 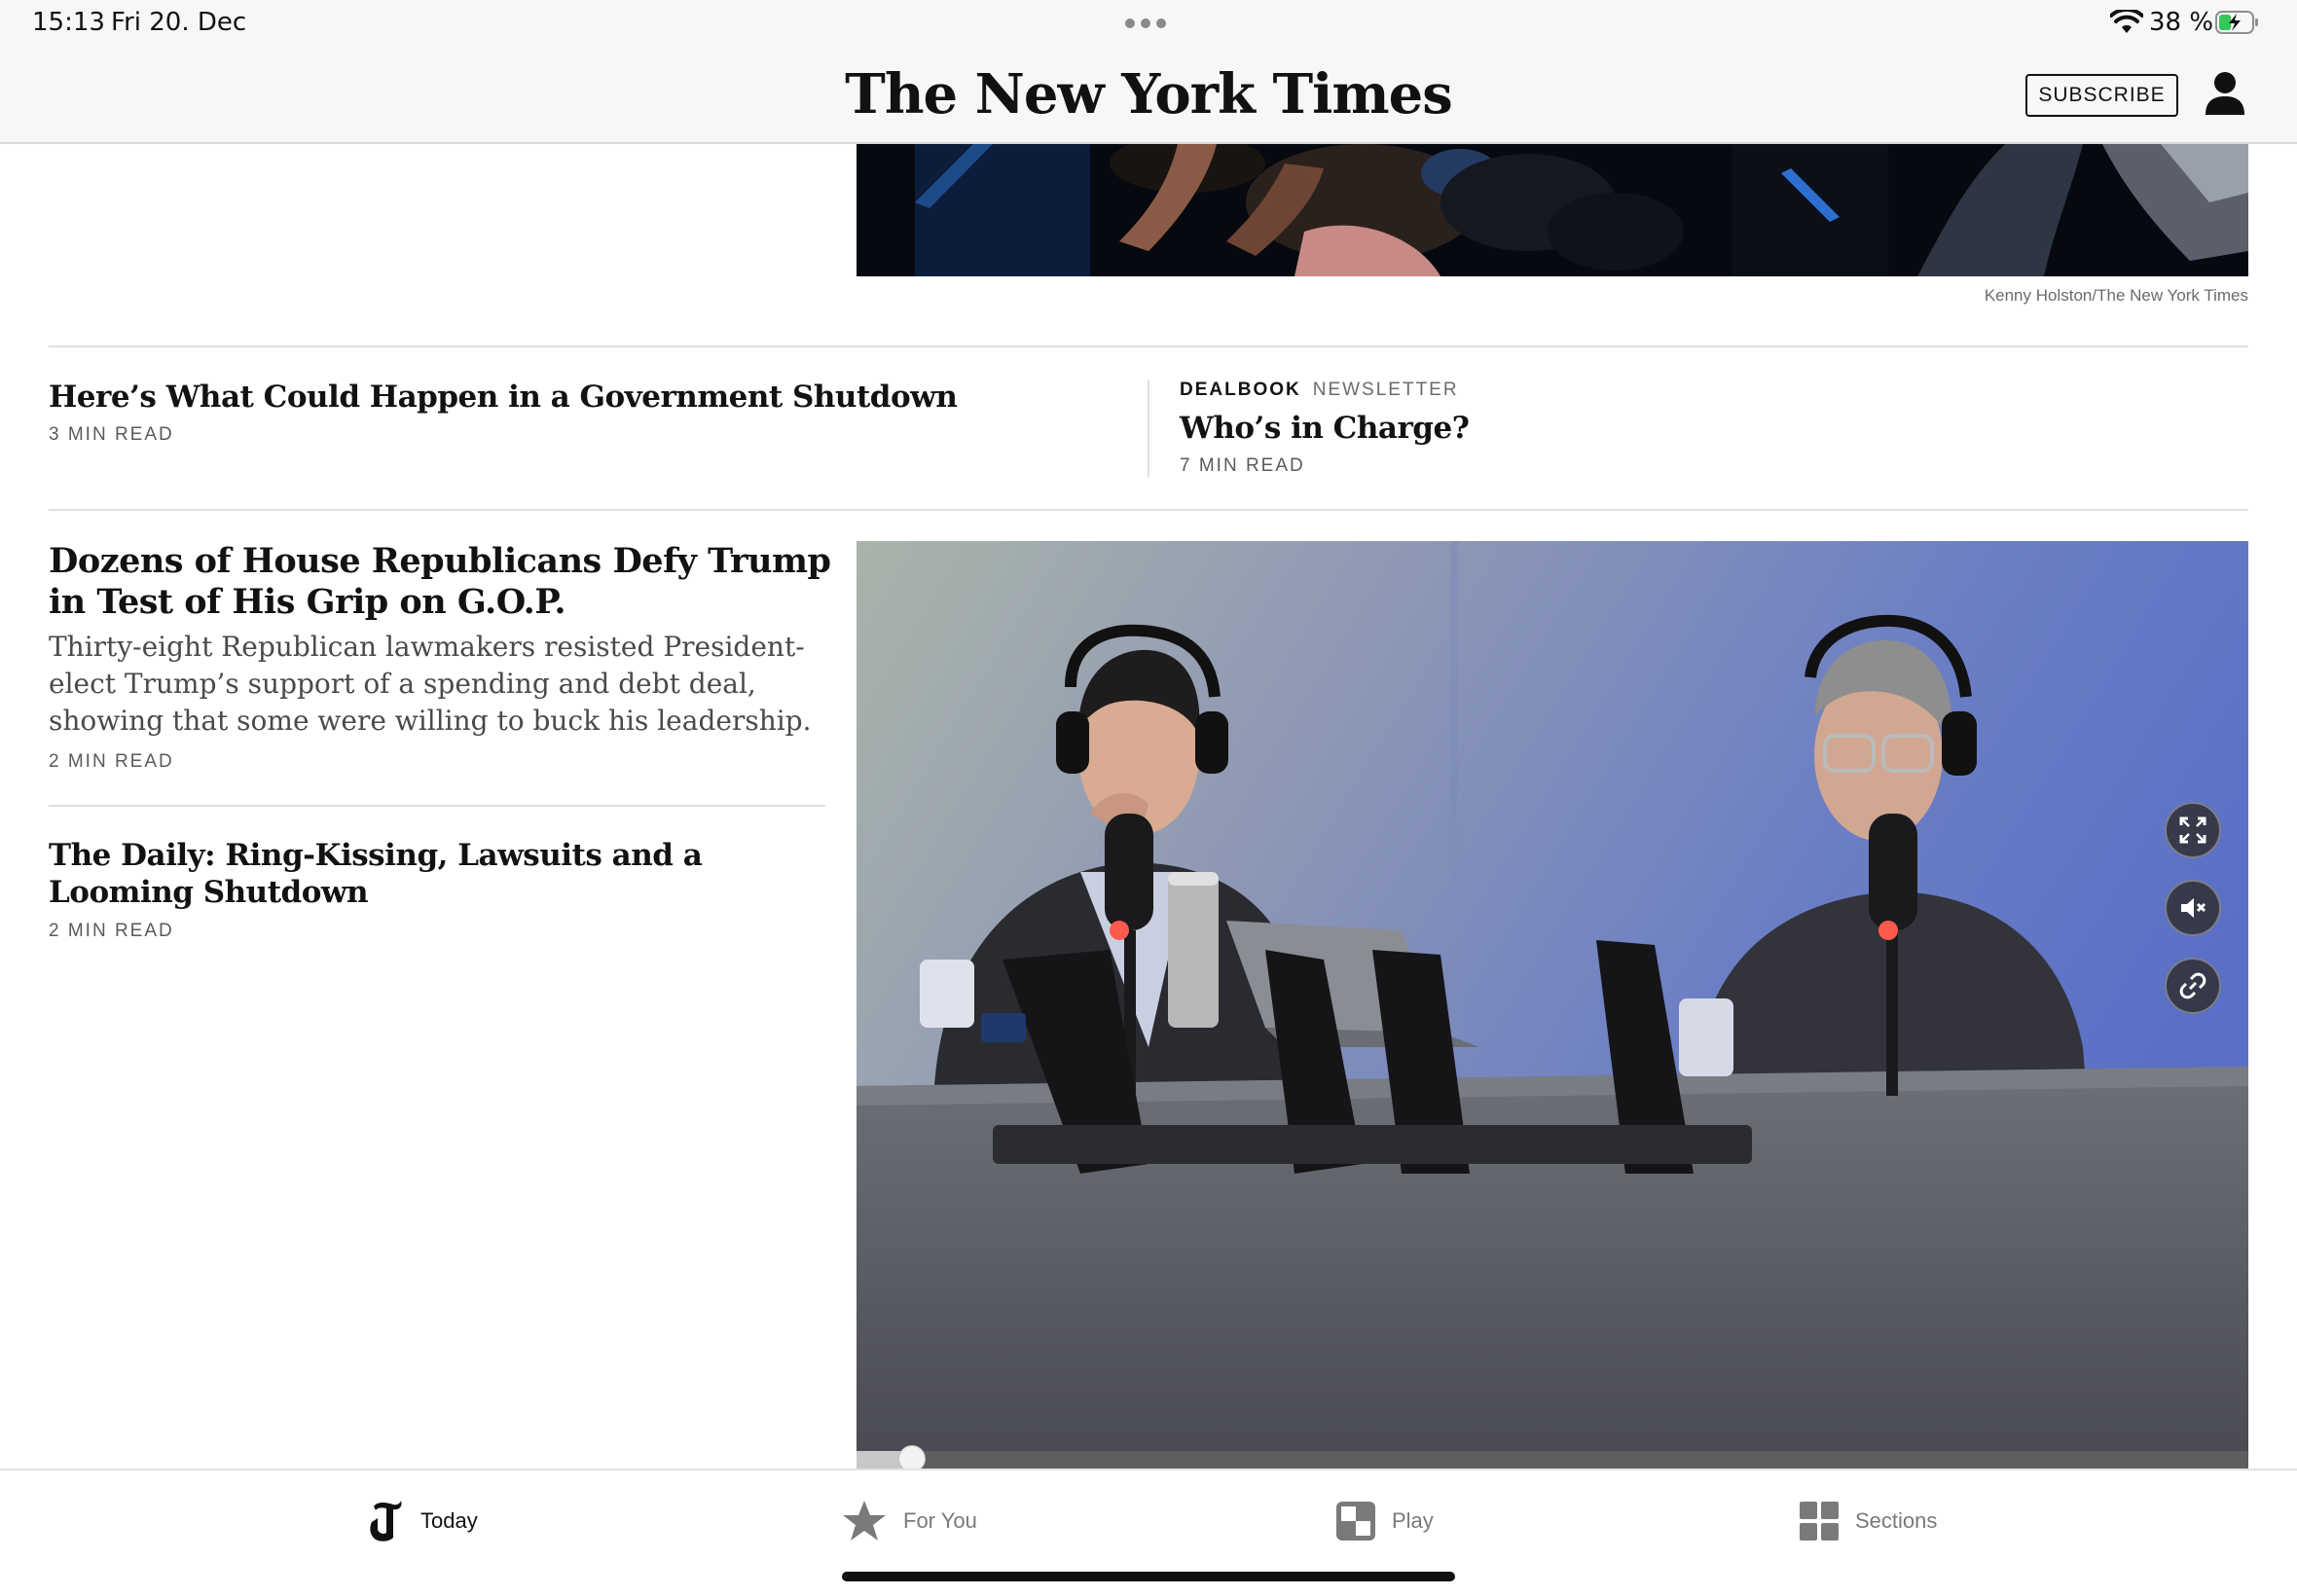 I want to click on story-kicker: DEALBOOK NEWSLETTER, so click(x=1319, y=390).